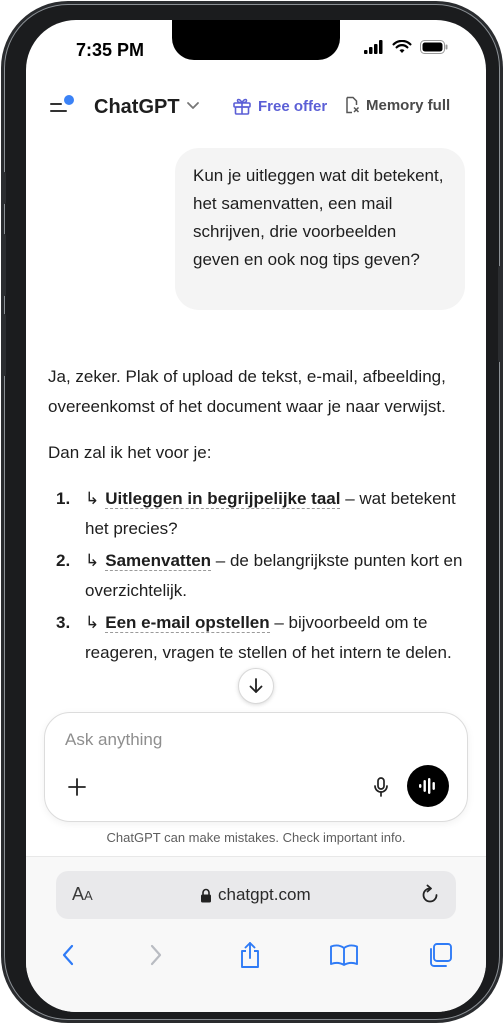  What do you see at coordinates (256, 40) in the screenshot?
I see `dynamic-island` at bounding box center [256, 40].